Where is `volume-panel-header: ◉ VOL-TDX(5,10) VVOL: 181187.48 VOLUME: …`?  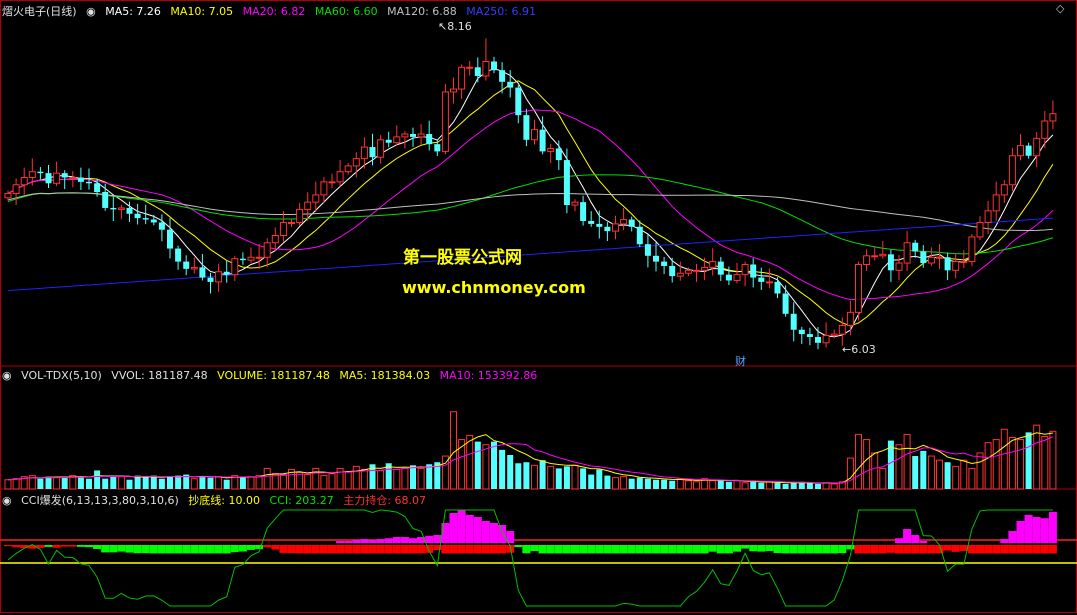 volume-panel-header: ◉ VOL-TDX(5,10) VVOL: 181187.48 VOLUME: … is located at coordinates (272, 375).